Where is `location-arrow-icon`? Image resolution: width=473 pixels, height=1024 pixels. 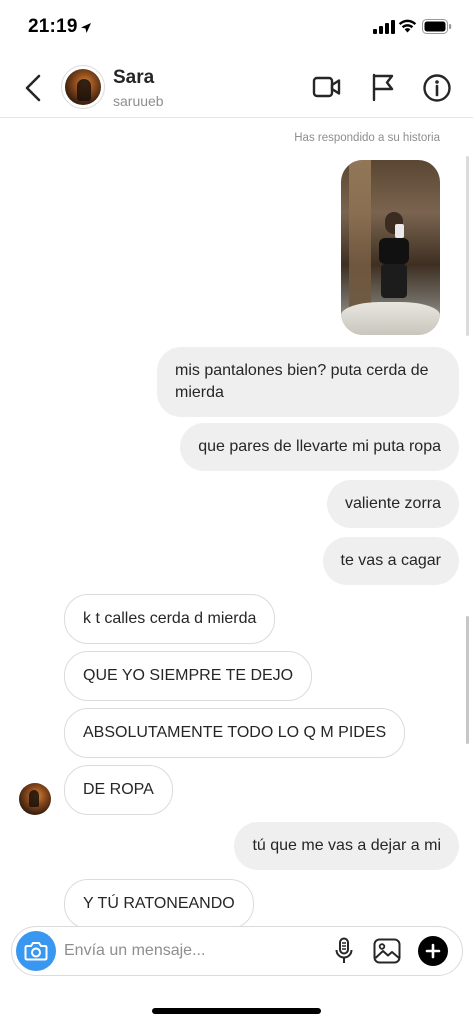 location-arrow-icon is located at coordinates (86, 30).